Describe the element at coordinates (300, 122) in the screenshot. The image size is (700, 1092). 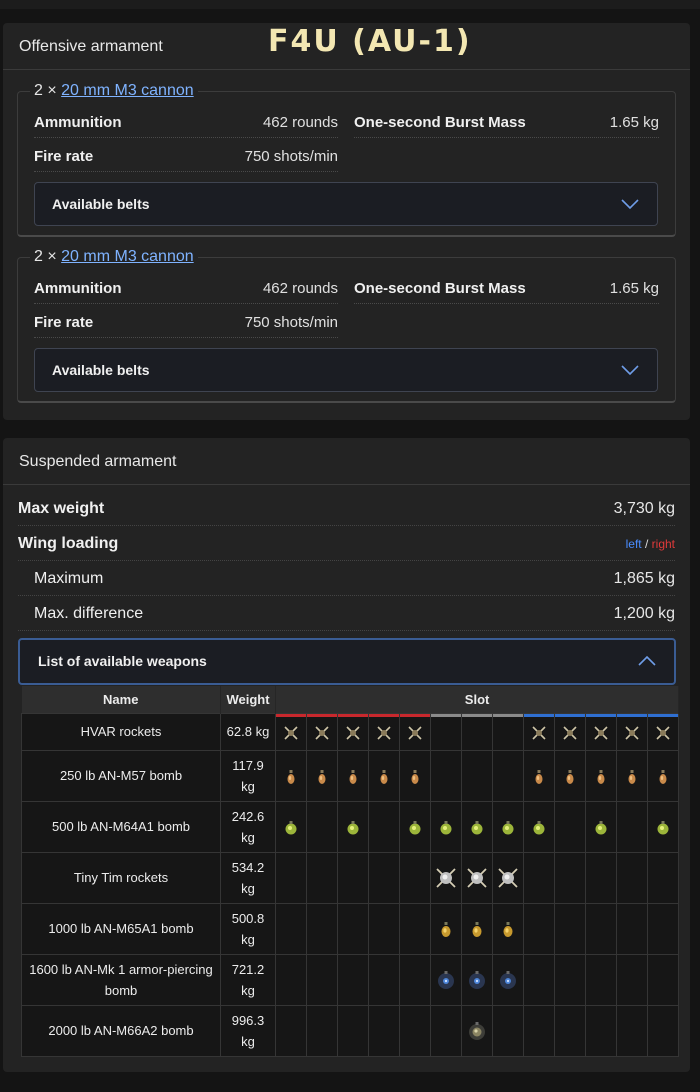
I see `stat-value: 462 rounds` at that location.